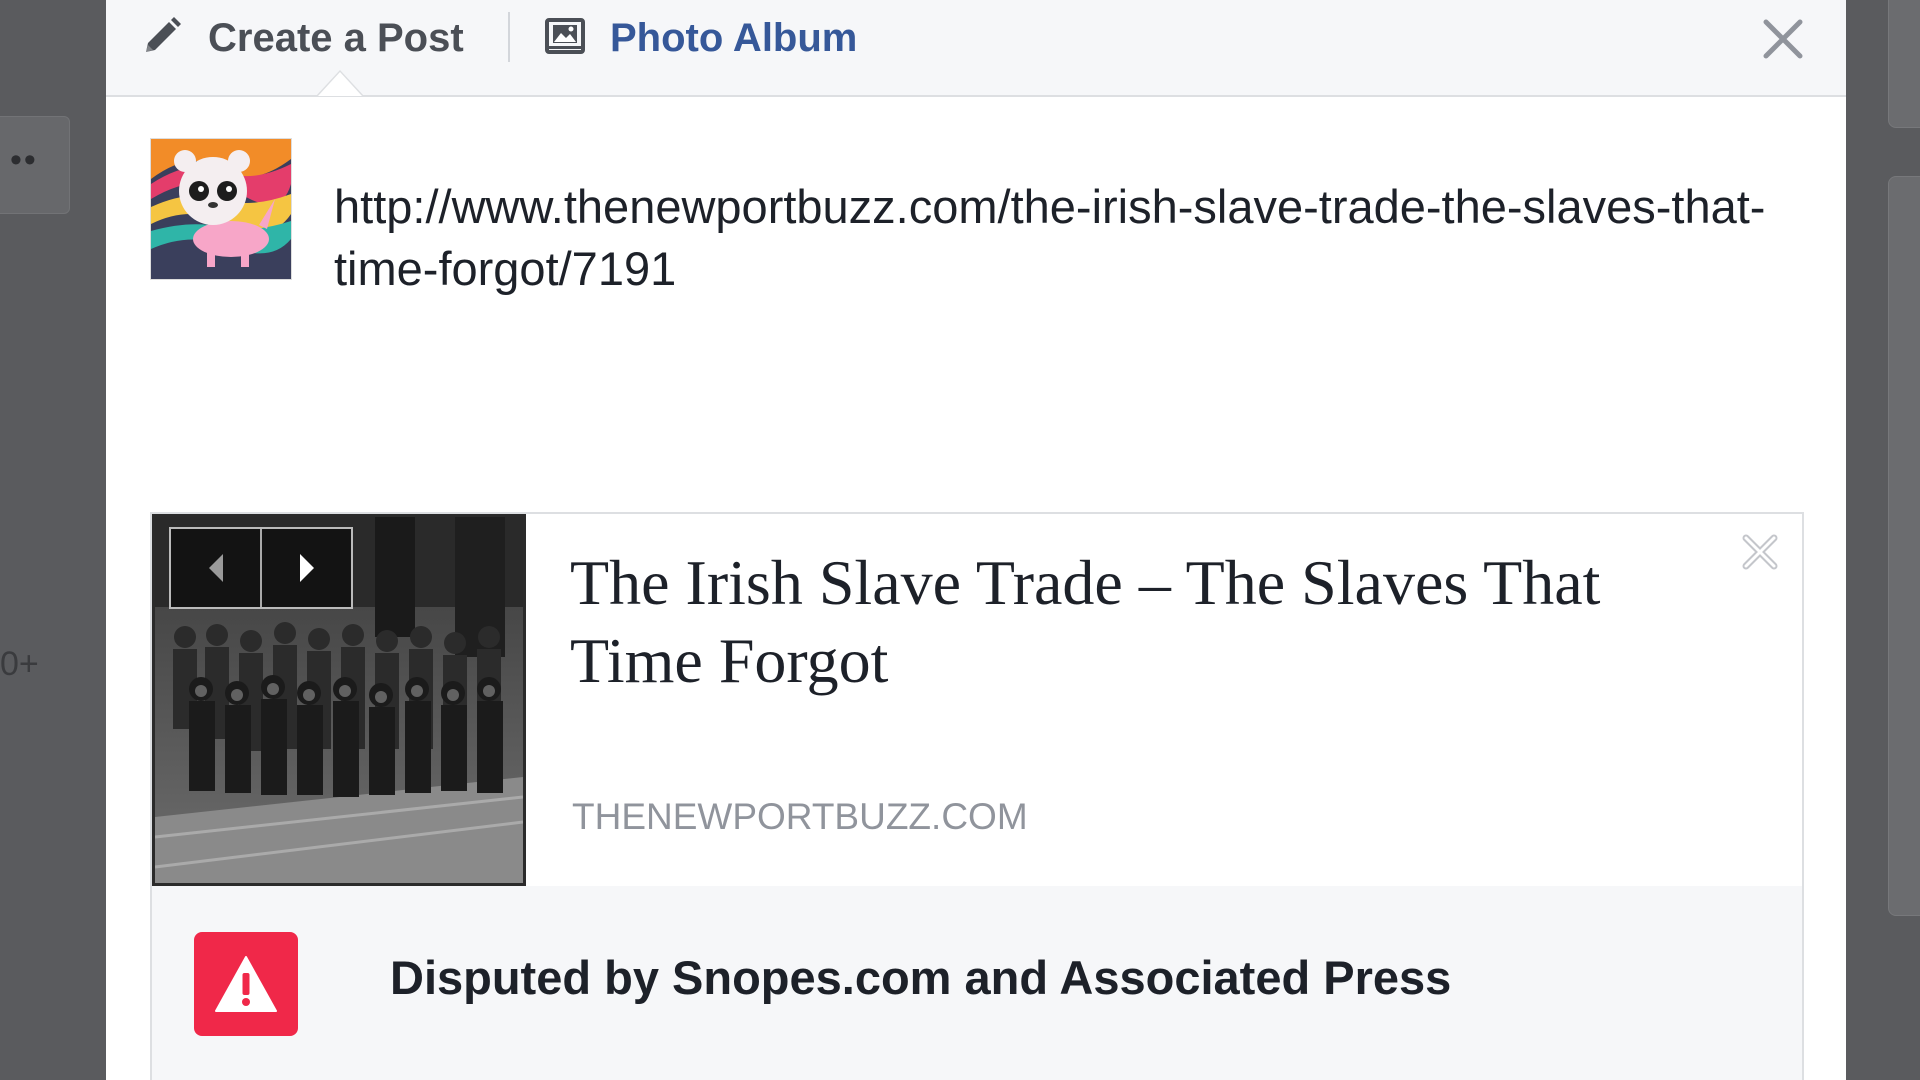  I want to click on link-preview-thumbnail, so click(339, 700).